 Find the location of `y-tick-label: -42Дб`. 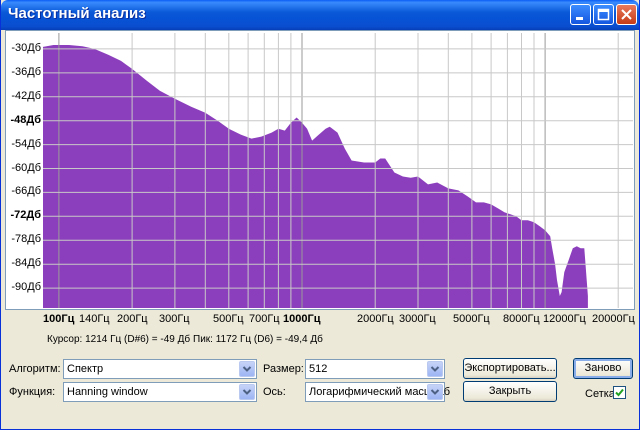

y-tick-label: -42Дб is located at coordinates (26, 96).